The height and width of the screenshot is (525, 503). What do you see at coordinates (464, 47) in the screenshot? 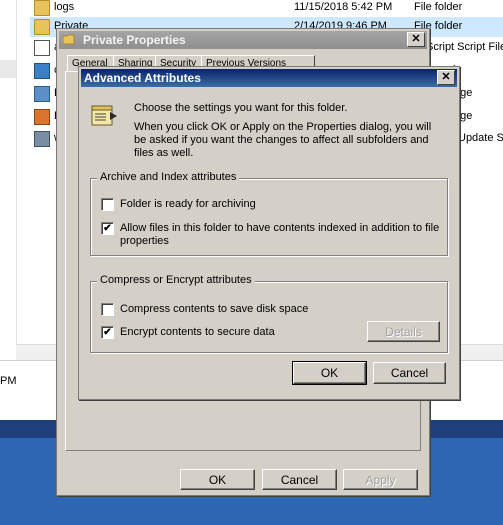
I see `file-type: Script Script File` at bounding box center [464, 47].